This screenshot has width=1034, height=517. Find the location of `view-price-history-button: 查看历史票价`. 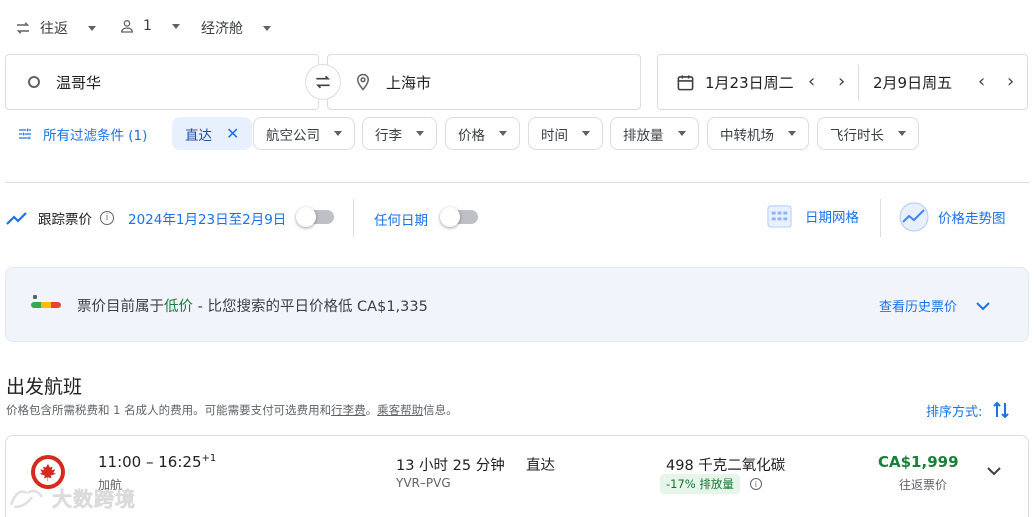

view-price-history-button: 查看历史票价 is located at coordinates (935, 305).